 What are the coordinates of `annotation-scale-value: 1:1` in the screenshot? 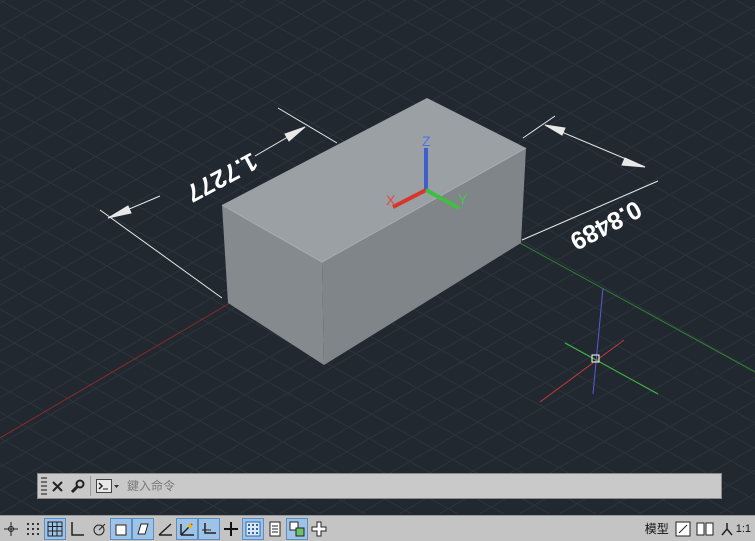 It's located at (743, 528).